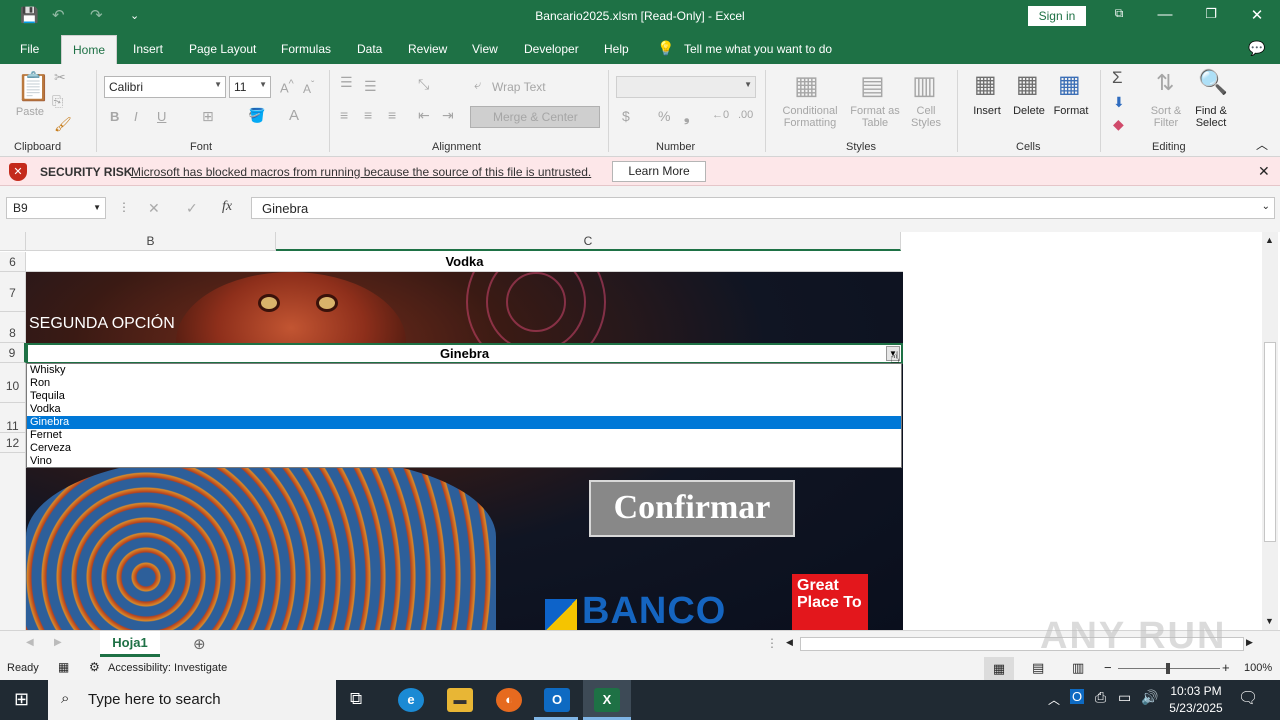 Image resolution: width=1280 pixels, height=720 pixels. I want to click on tab-developer: Developer, so click(551, 49).